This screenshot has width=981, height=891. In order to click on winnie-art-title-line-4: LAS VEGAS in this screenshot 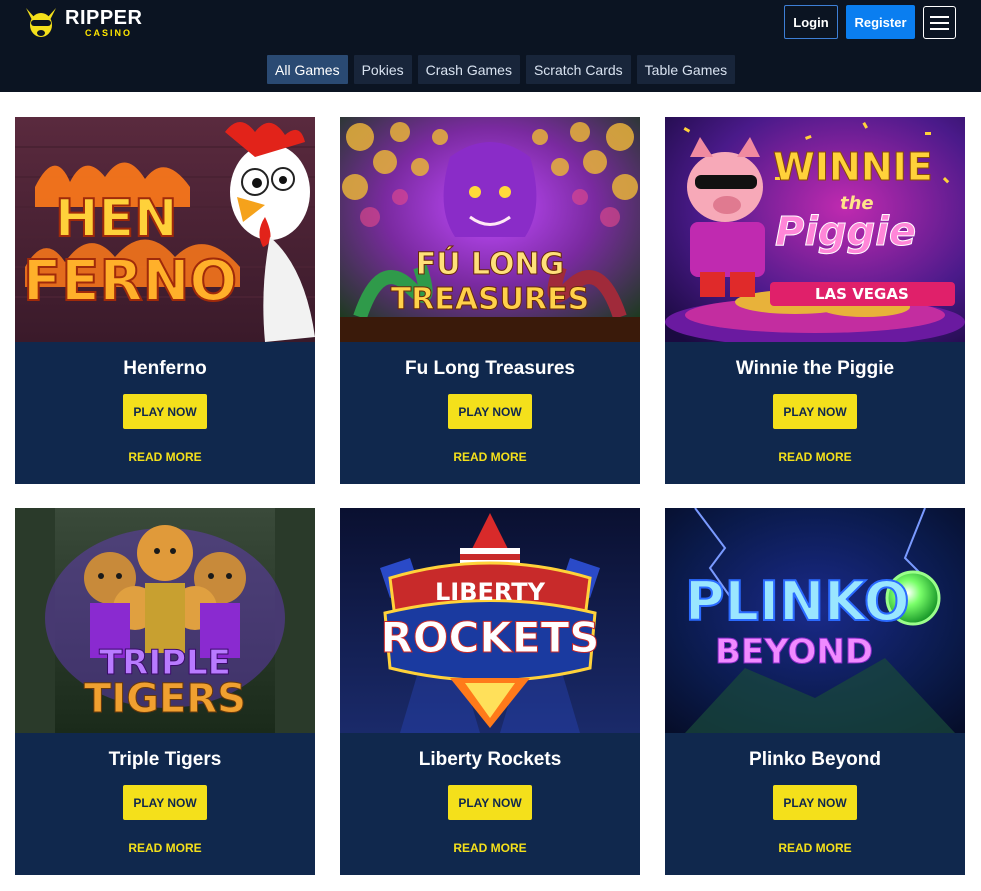, I will do `click(862, 294)`.